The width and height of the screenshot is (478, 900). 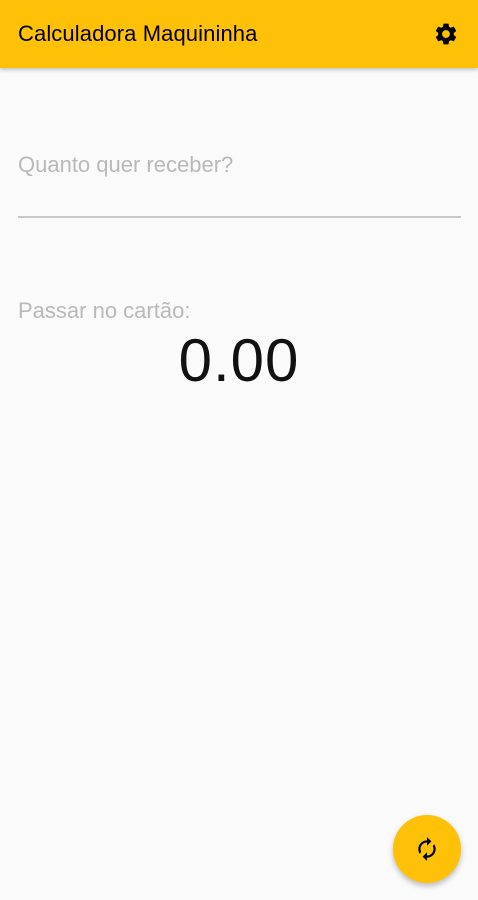 I want to click on settings-button, so click(x=446, y=34).